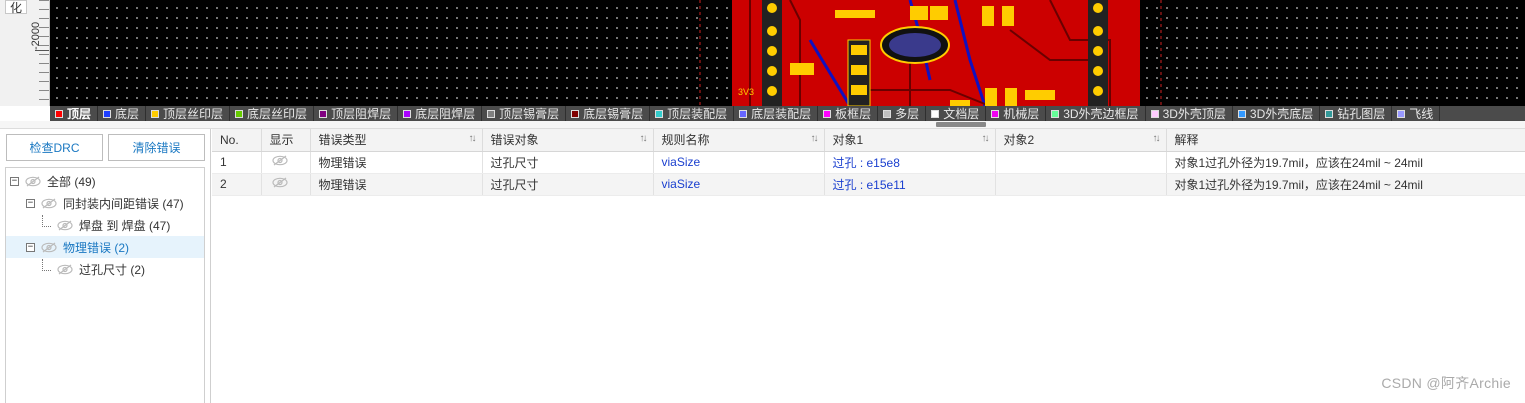 This screenshot has width=1525, height=403. What do you see at coordinates (1096, 113) in the screenshot?
I see `layer-tab: 3D外壳边框层` at bounding box center [1096, 113].